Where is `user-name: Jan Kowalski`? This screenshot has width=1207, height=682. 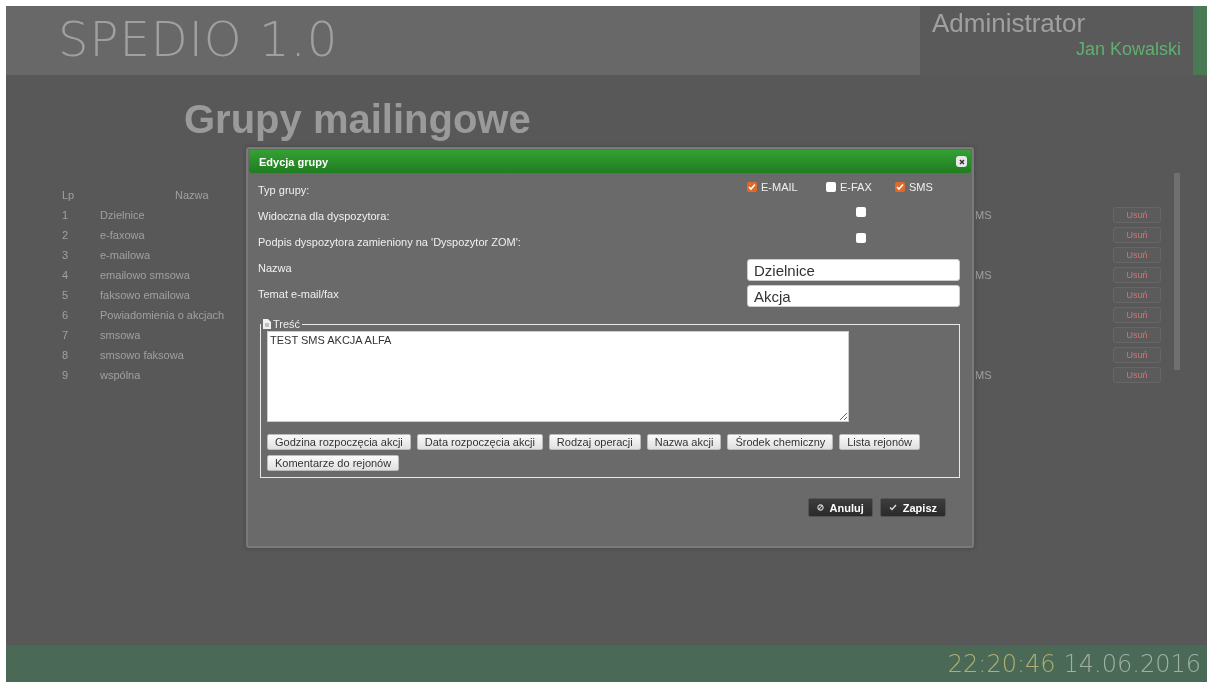
user-name: Jan Kowalski is located at coordinates (1128, 49).